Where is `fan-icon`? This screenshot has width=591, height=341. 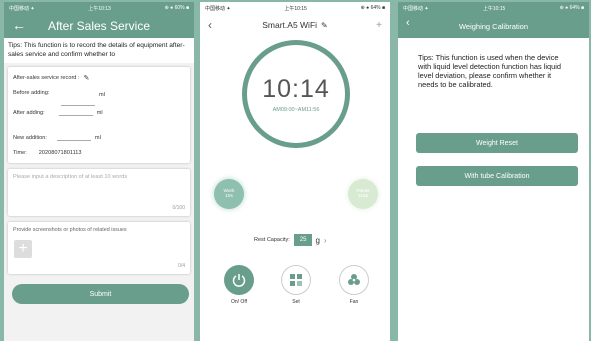 fan-icon is located at coordinates (354, 280).